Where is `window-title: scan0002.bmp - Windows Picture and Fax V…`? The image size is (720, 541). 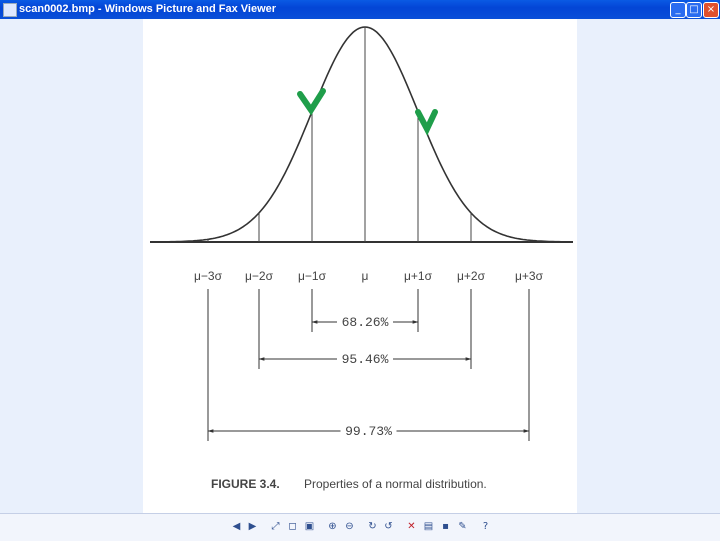 window-title: scan0002.bmp - Windows Picture and Fax V… is located at coordinates (148, 9).